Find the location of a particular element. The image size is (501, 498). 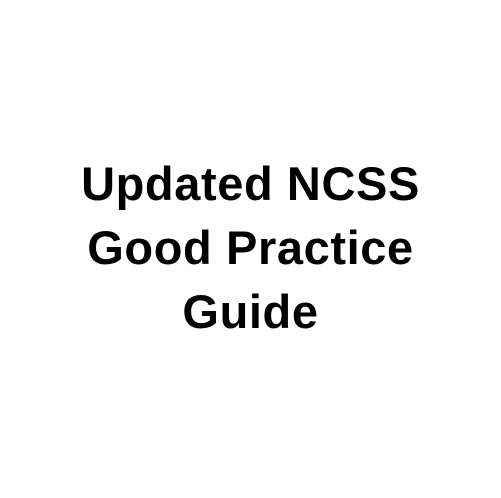

headline-line-1: Updated NCSS is located at coordinates (250, 183).